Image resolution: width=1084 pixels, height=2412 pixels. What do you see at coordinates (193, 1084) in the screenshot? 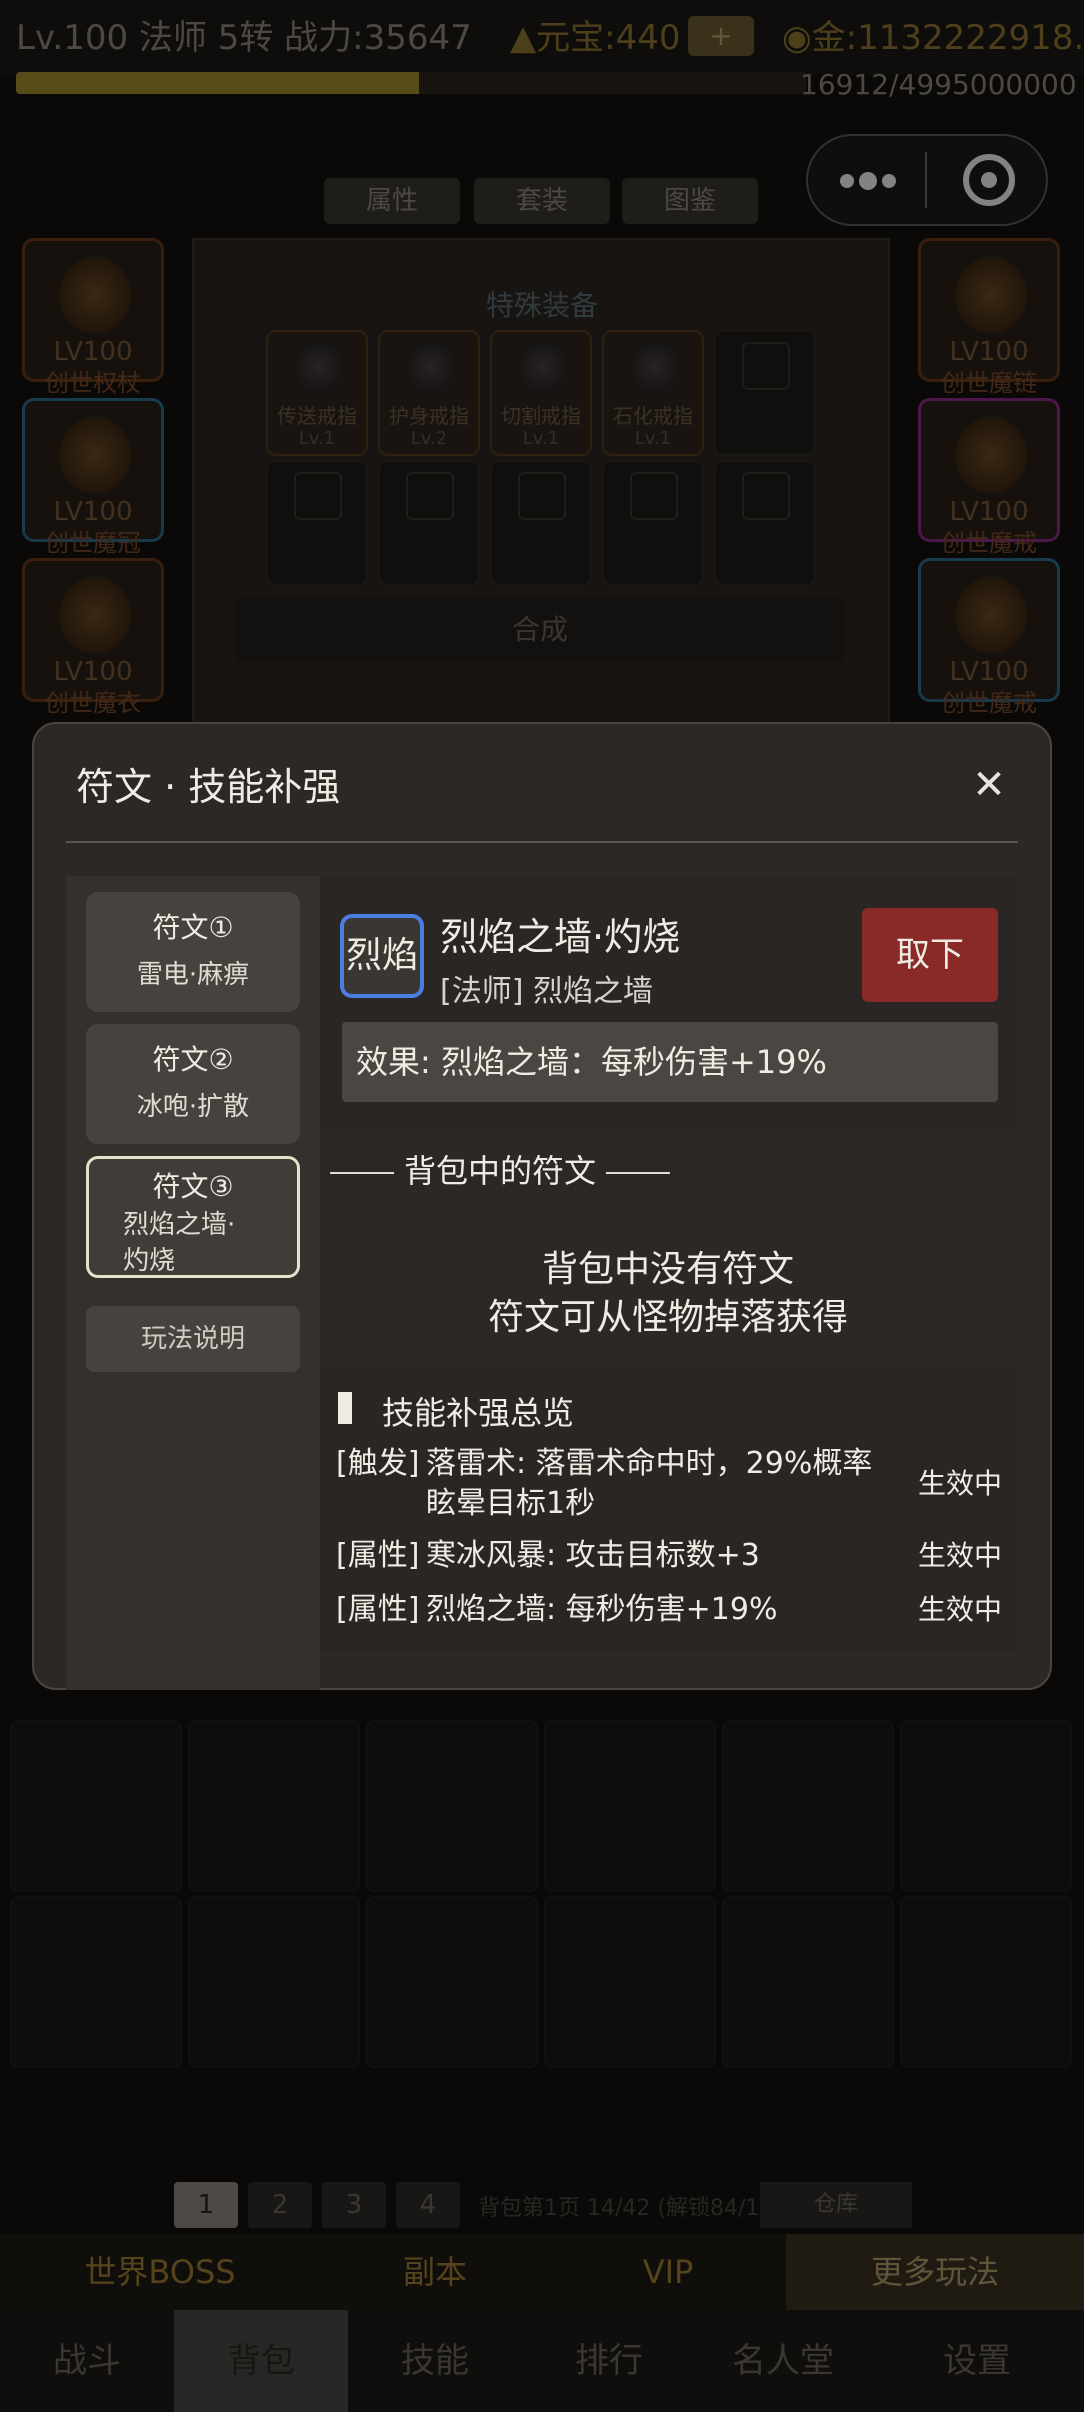
I see `rune-tab-2: 符文② 冰咆·扩散` at bounding box center [193, 1084].